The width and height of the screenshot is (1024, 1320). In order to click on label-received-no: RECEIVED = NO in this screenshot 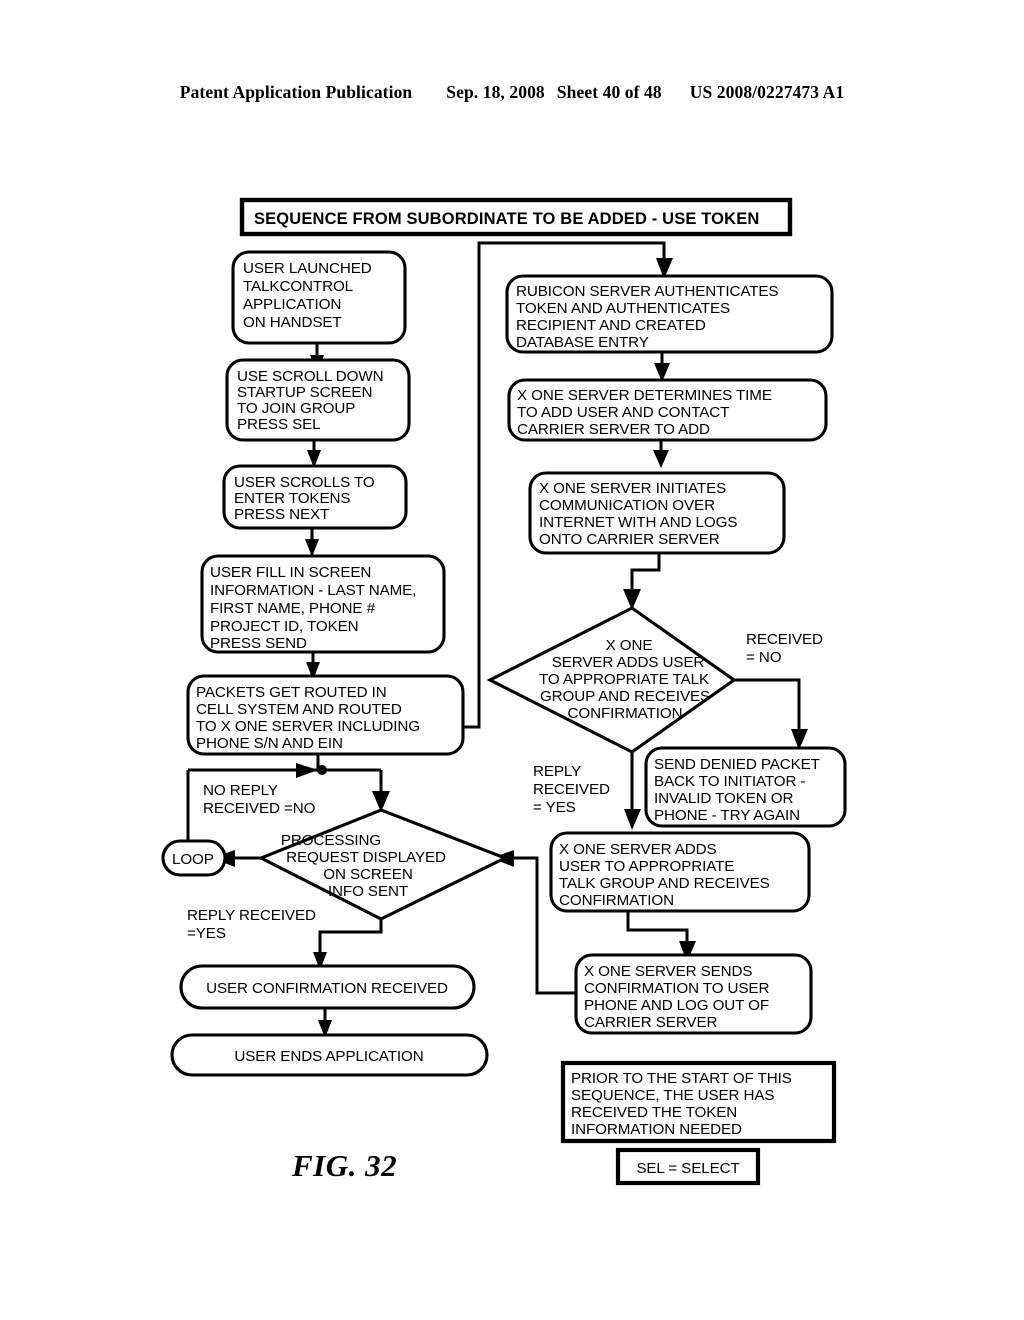, I will do `click(784, 648)`.